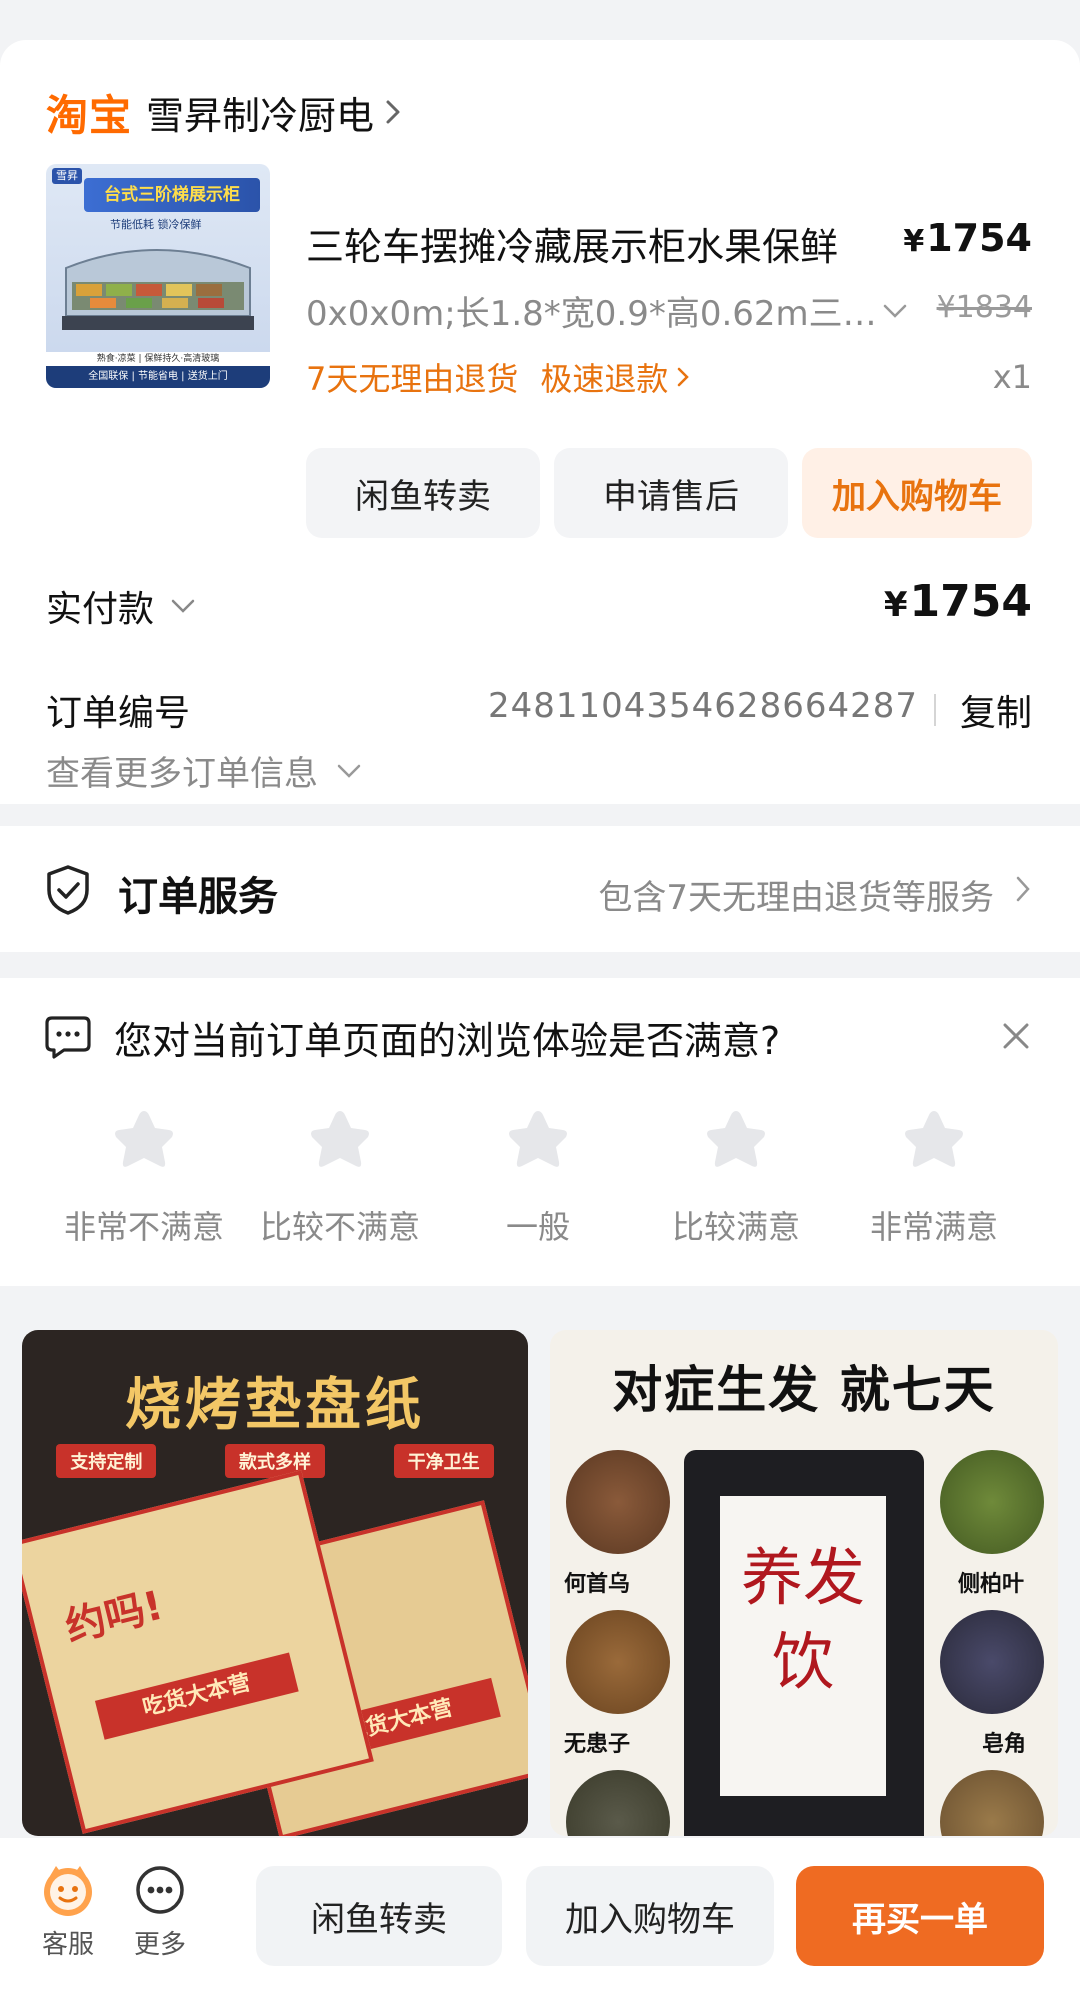 Image resolution: width=1080 pixels, height=2008 pixels. I want to click on rating-label: 比较满意, so click(735, 1227).